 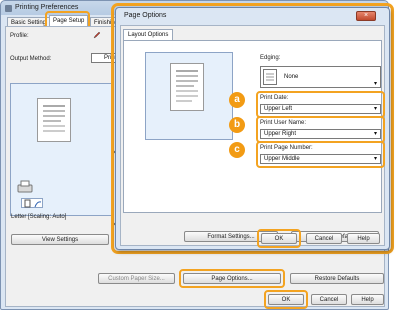 I want to click on dialog-title: Page Options, so click(x=145, y=15).